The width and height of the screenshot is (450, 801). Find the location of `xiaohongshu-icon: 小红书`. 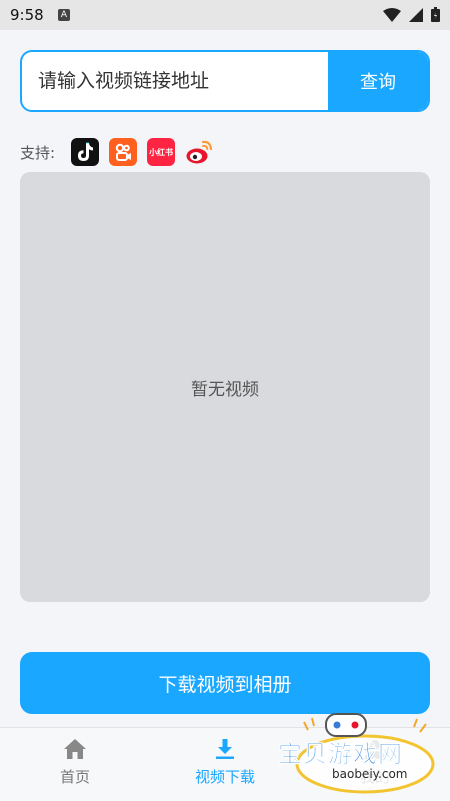

xiaohongshu-icon: 小红书 is located at coordinates (161, 152).